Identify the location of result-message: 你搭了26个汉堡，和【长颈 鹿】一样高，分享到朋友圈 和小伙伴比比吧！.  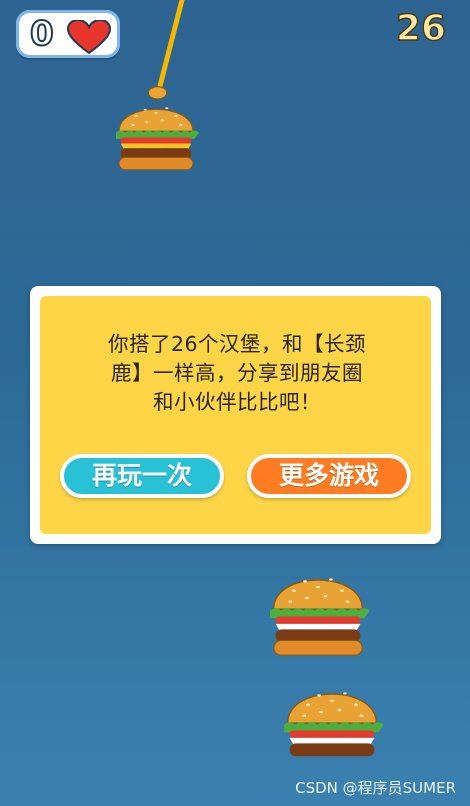
(237, 373).